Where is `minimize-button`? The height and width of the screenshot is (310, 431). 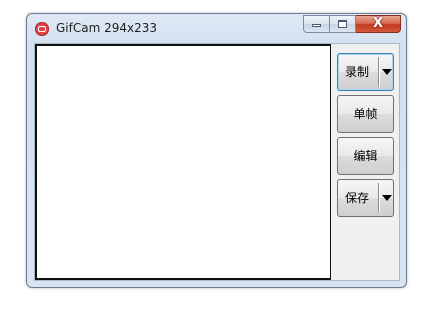 minimize-button is located at coordinates (316, 24).